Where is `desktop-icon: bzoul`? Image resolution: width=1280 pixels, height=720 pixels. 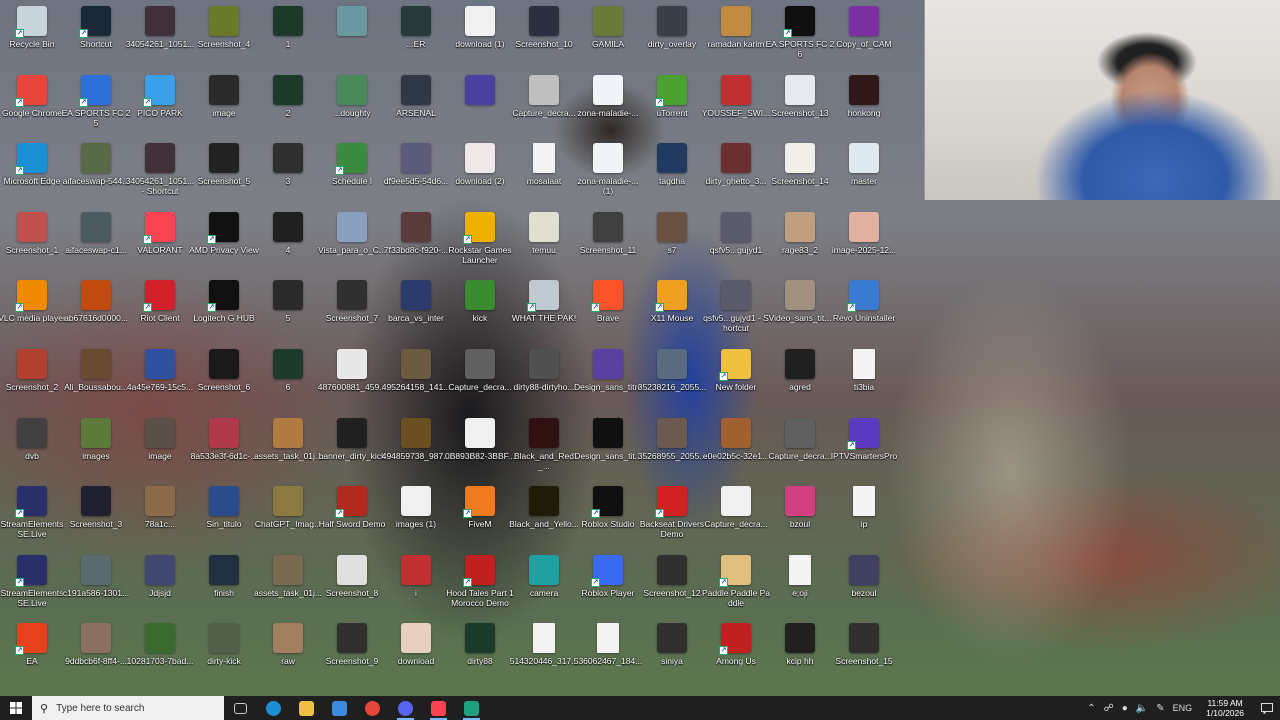
desktop-icon: bzoul is located at coordinates (800, 515).